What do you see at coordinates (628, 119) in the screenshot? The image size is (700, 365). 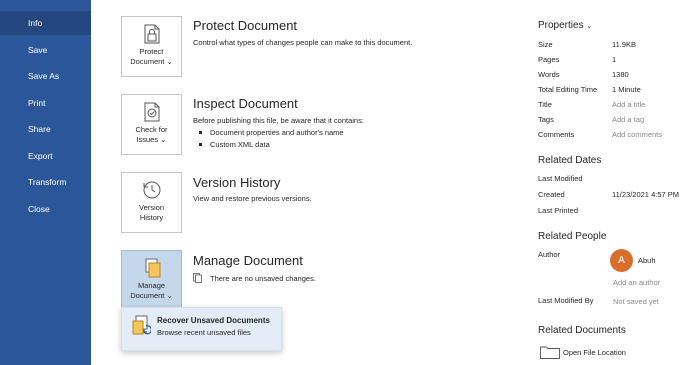 I see `tags-field: Add a tag` at bounding box center [628, 119].